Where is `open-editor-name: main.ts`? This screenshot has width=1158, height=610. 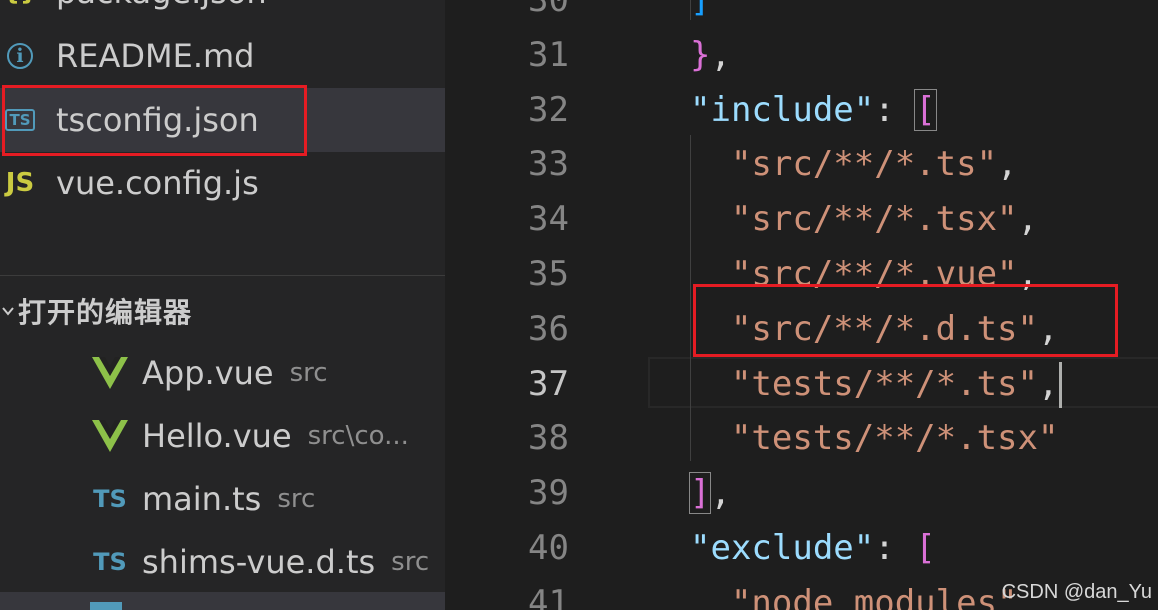 open-editor-name: main.ts is located at coordinates (202, 498).